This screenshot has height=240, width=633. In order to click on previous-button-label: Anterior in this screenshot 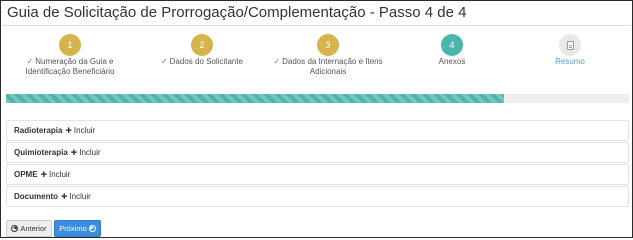, I will do `click(33, 228)`.